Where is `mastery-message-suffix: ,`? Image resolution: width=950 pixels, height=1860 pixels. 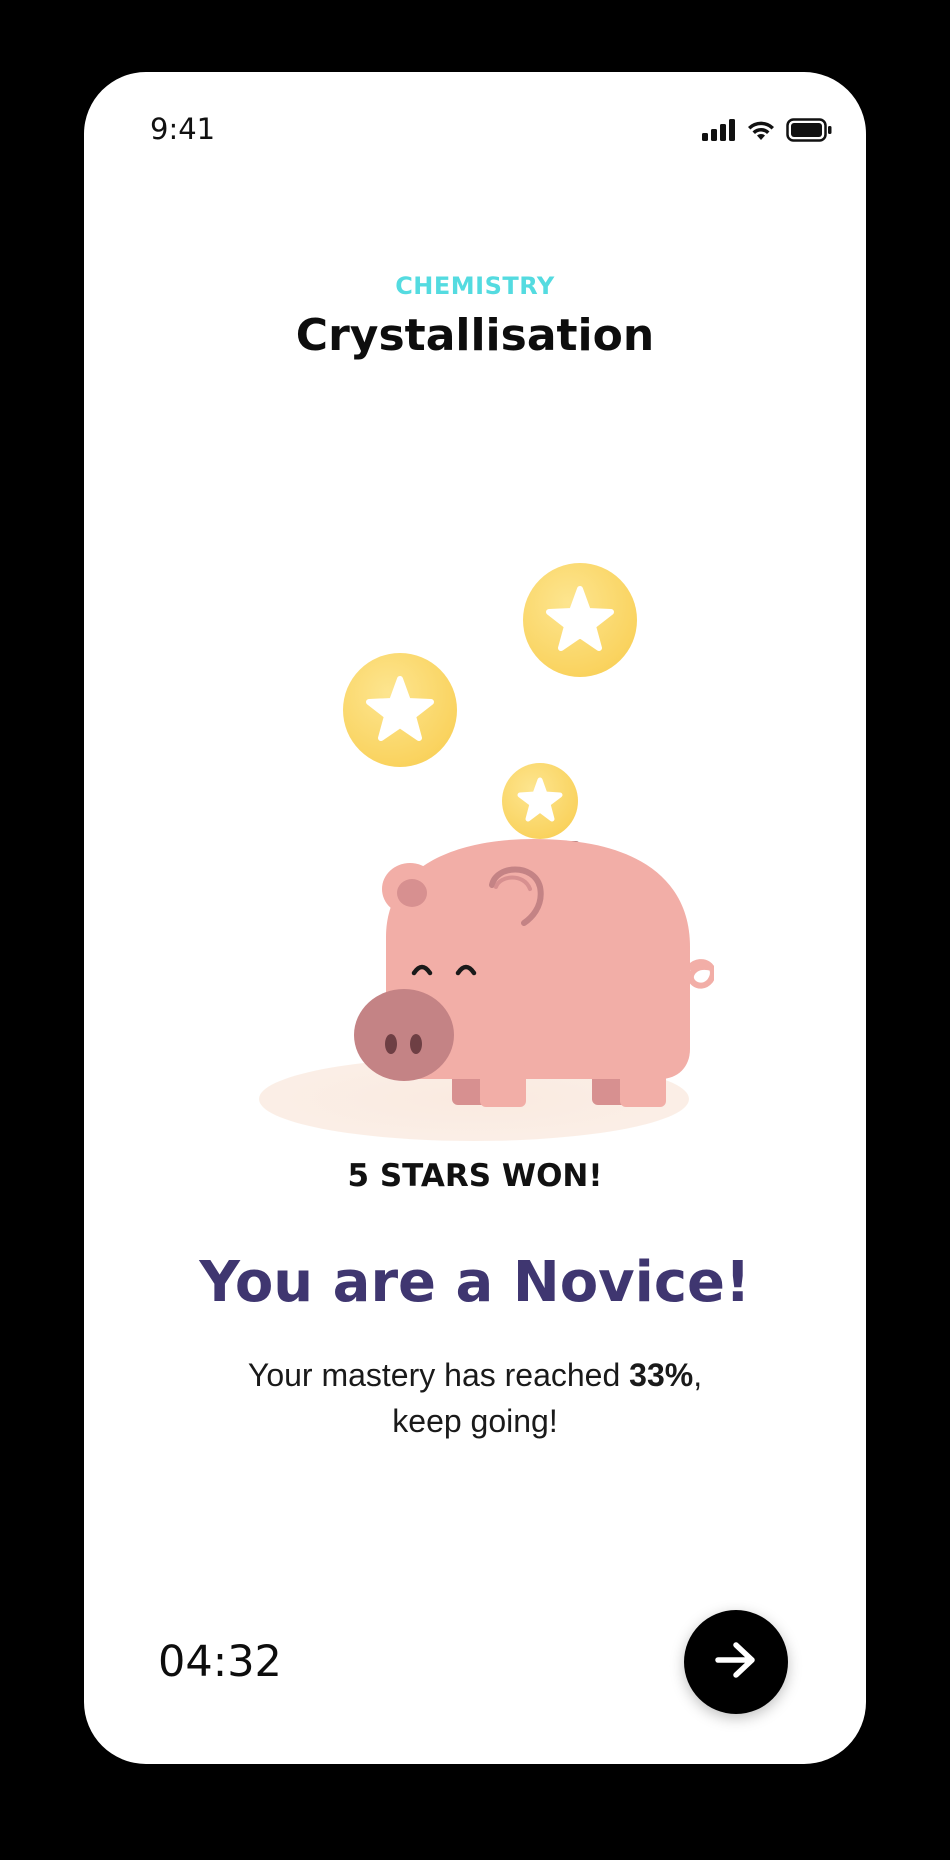 mastery-message-suffix: , is located at coordinates (698, 1375).